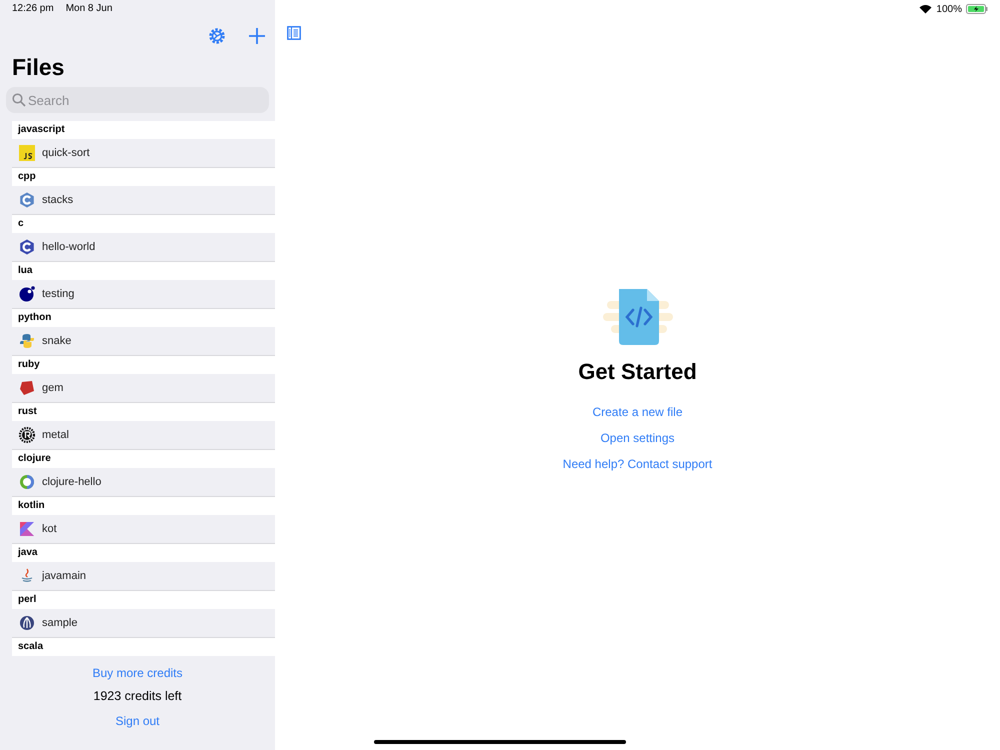  Describe the element at coordinates (143, 365) in the screenshot. I see `section-header: ruby` at that location.